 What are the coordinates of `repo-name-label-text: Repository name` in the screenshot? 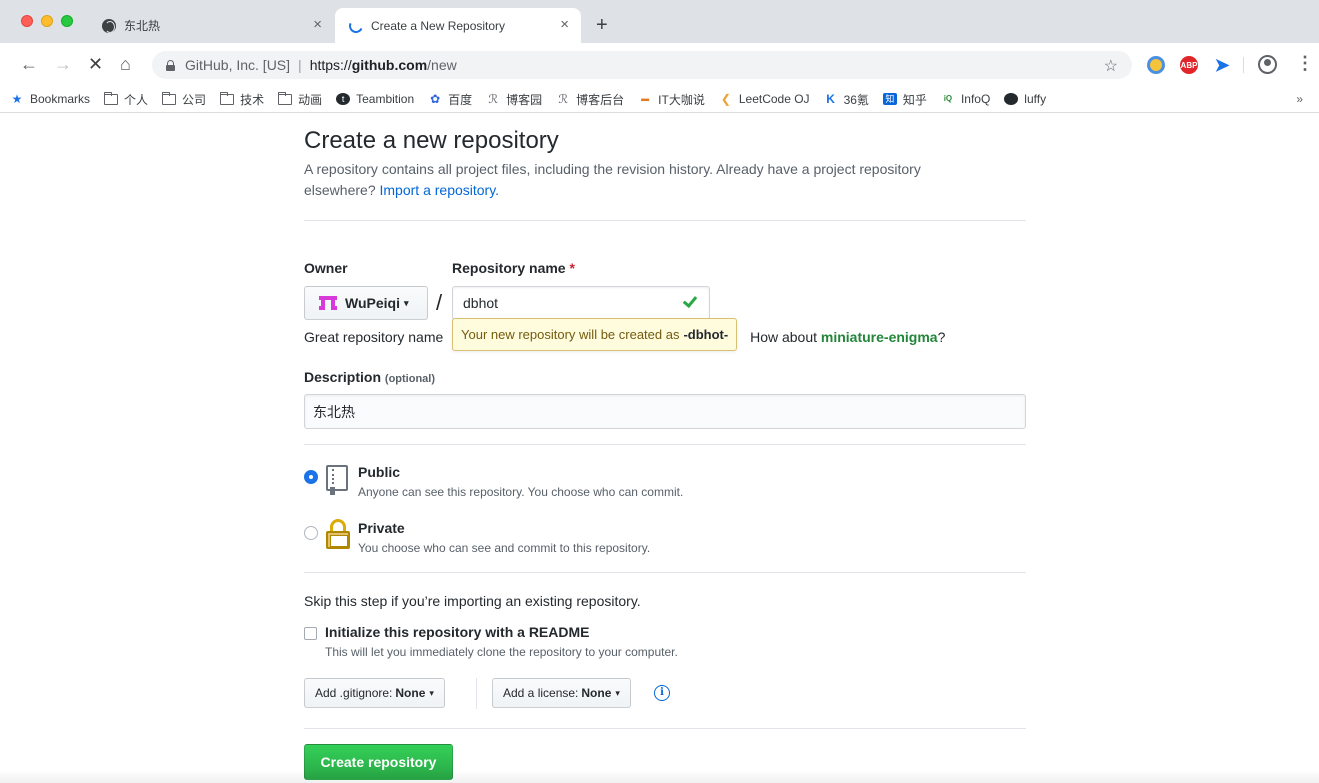 It's located at (509, 268).